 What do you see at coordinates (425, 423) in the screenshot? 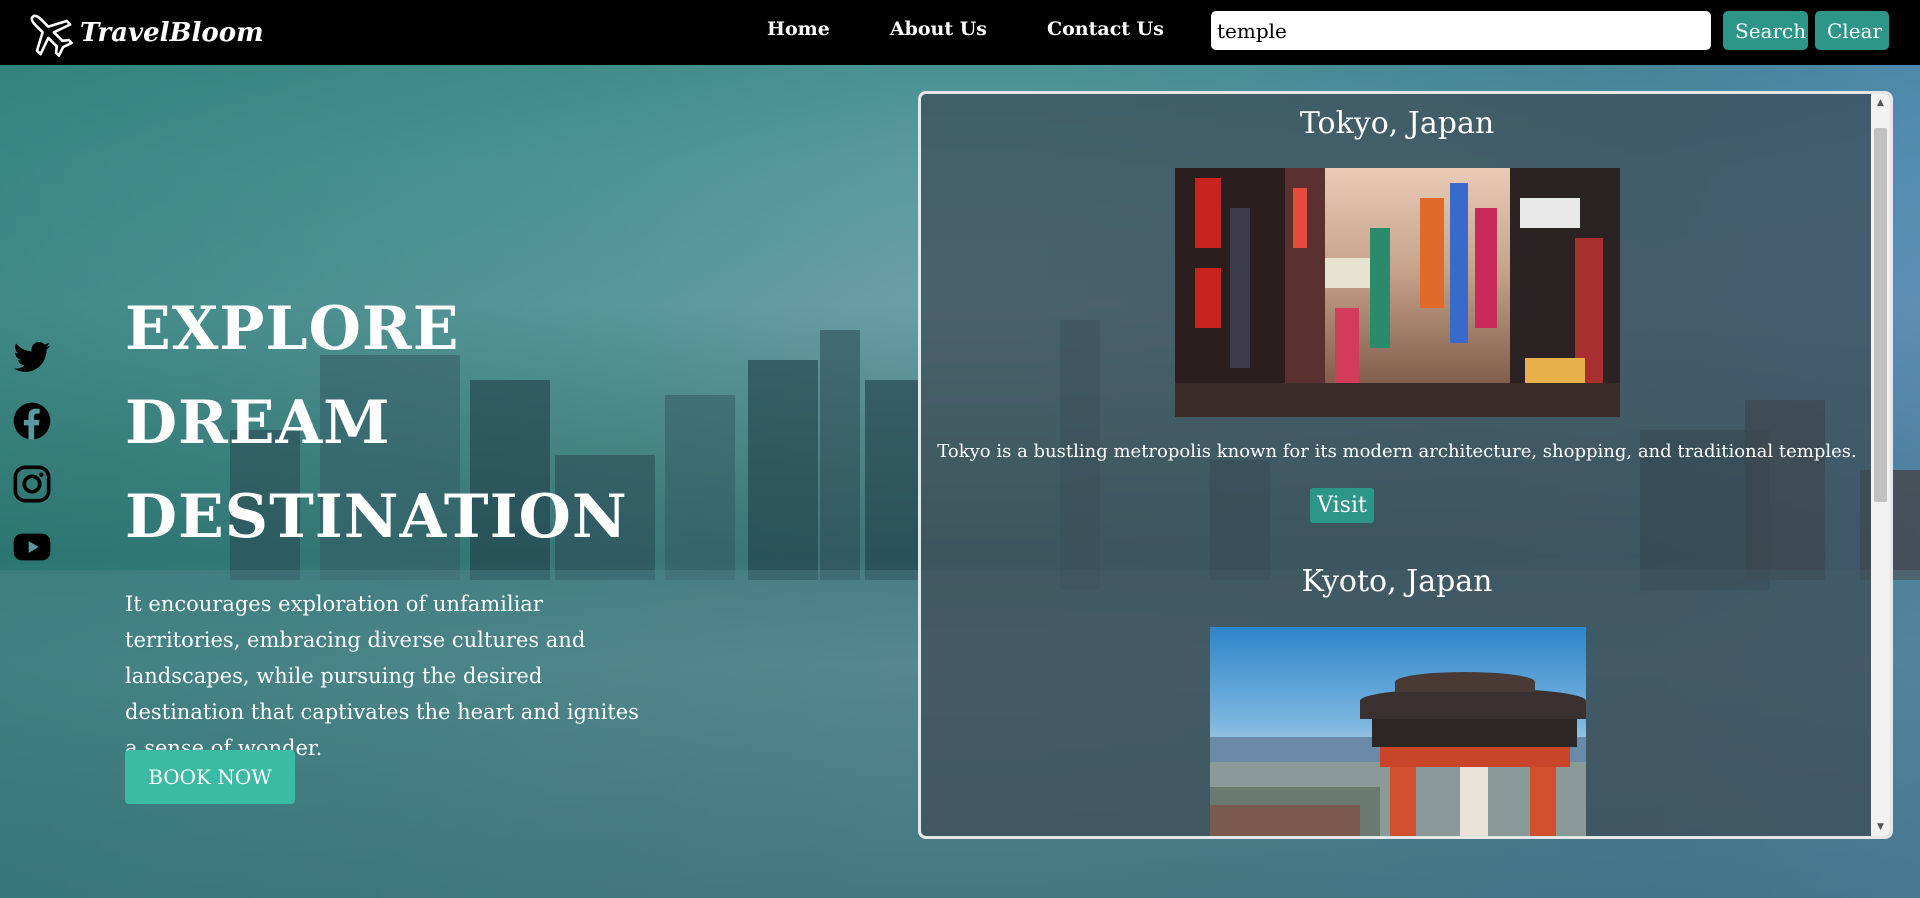
I see `hero-title: EXPLORE DREAM DESTINATION` at bounding box center [425, 423].